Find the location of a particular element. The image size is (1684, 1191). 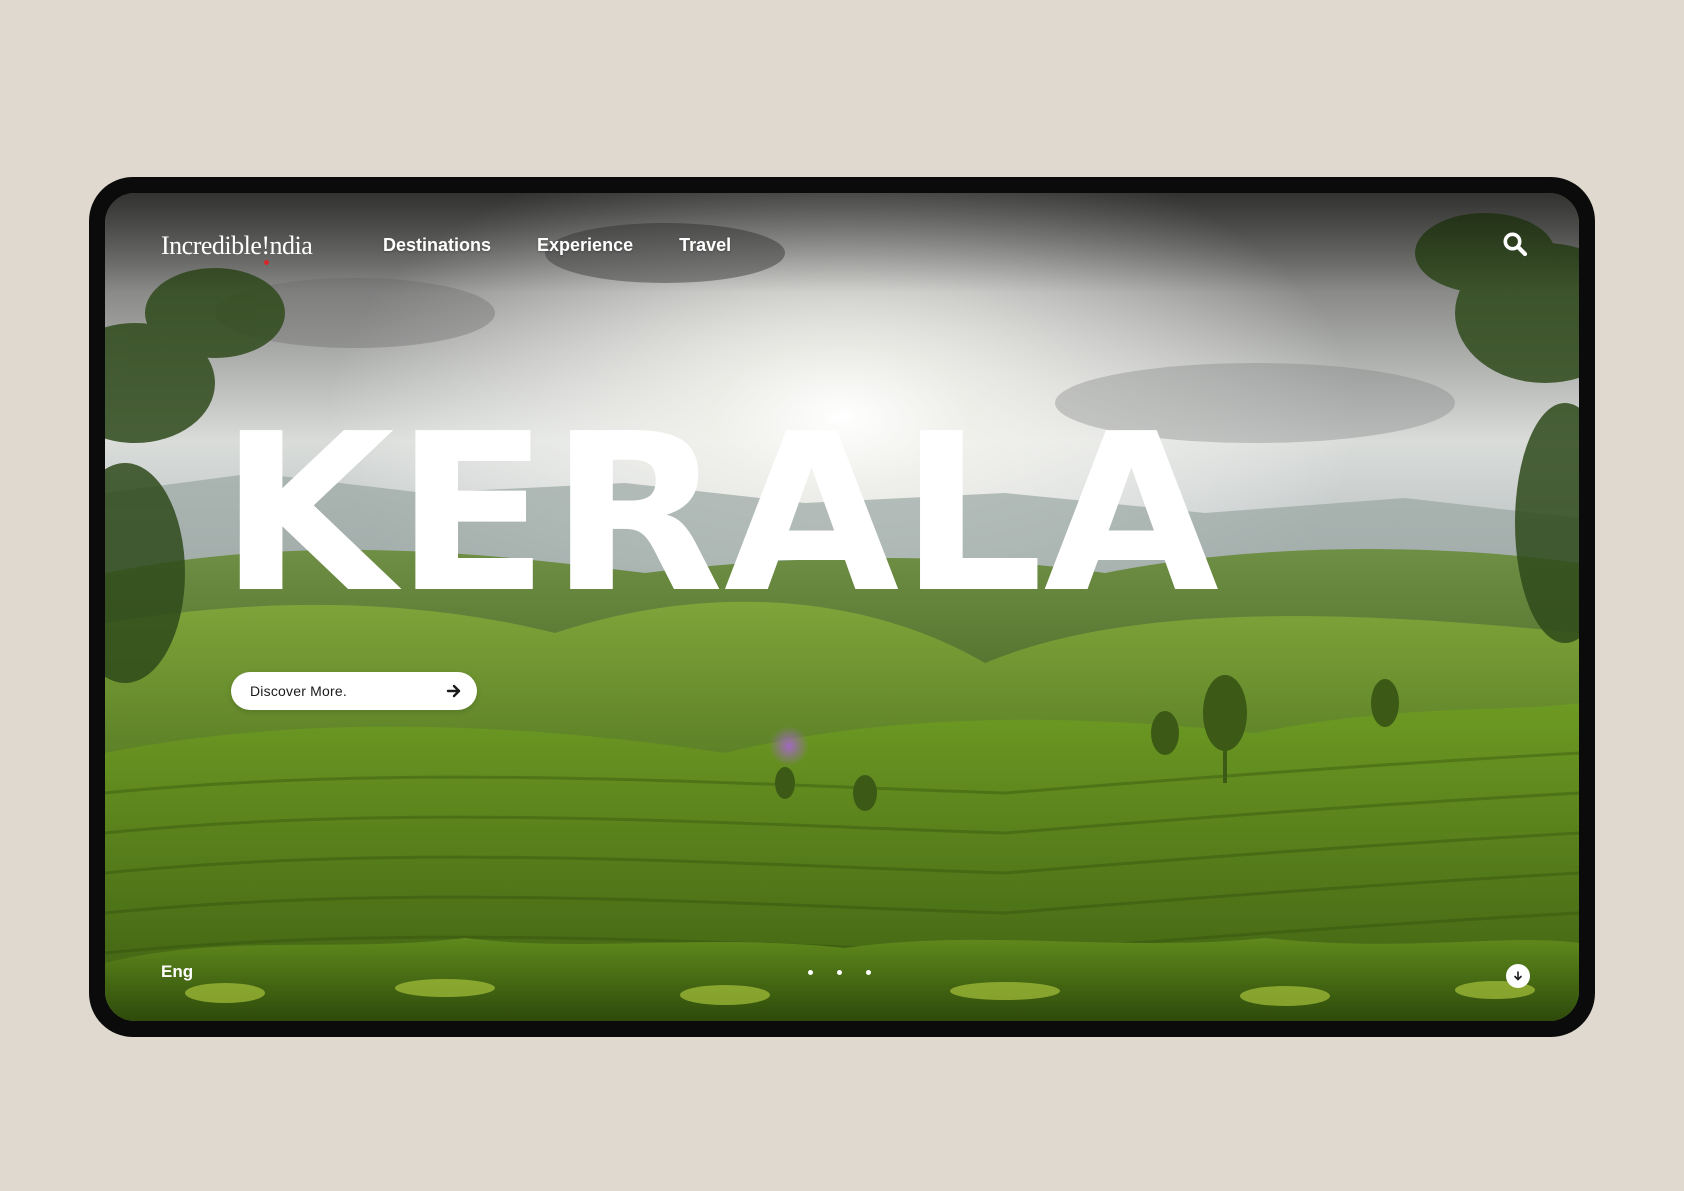

logo-red-dot is located at coordinates (266, 262).